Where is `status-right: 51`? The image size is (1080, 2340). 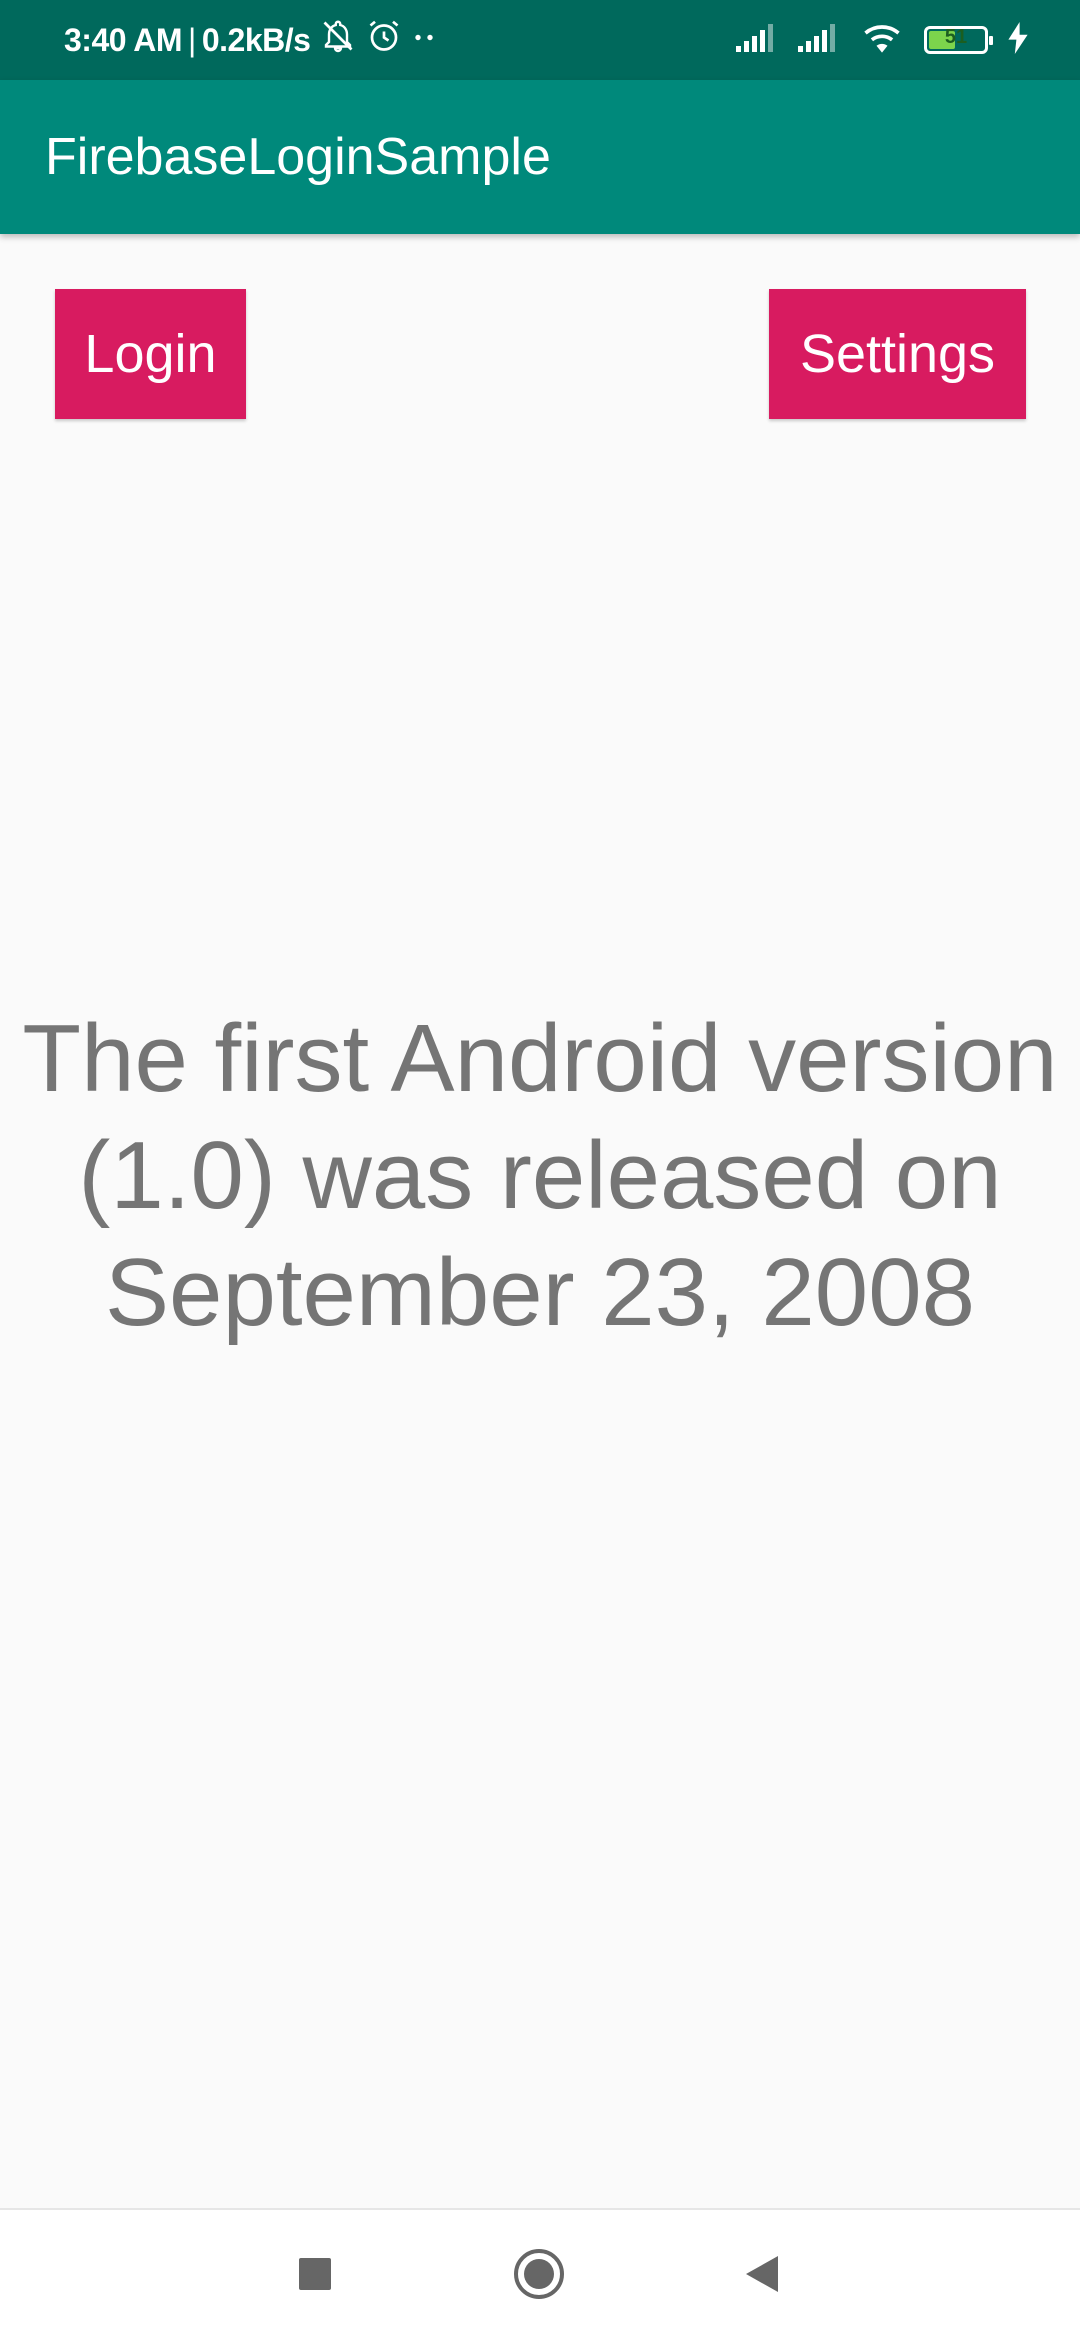
status-right: 51 is located at coordinates (882, 40).